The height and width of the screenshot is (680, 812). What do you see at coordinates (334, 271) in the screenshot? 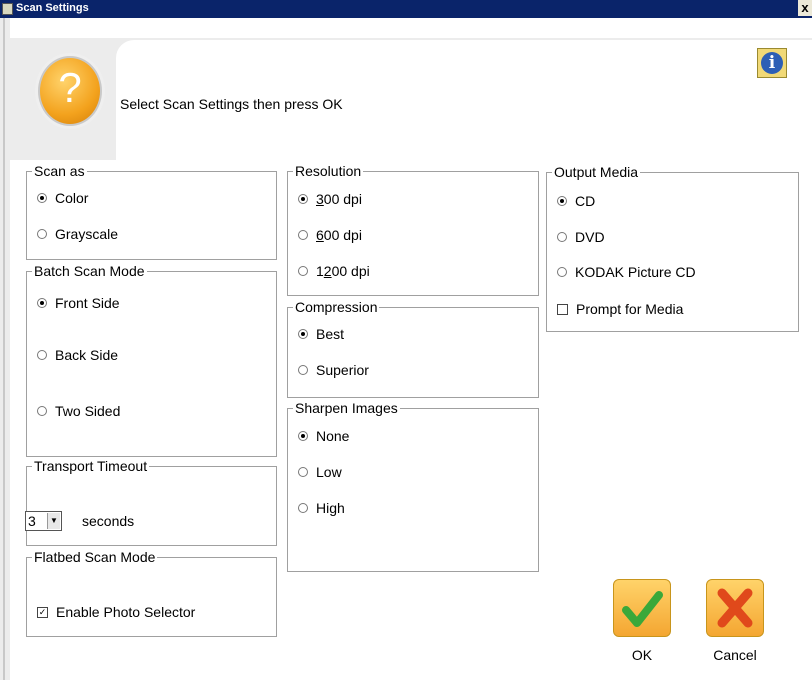
I see `radio-1200-dpi: 1200 dpi` at bounding box center [334, 271].